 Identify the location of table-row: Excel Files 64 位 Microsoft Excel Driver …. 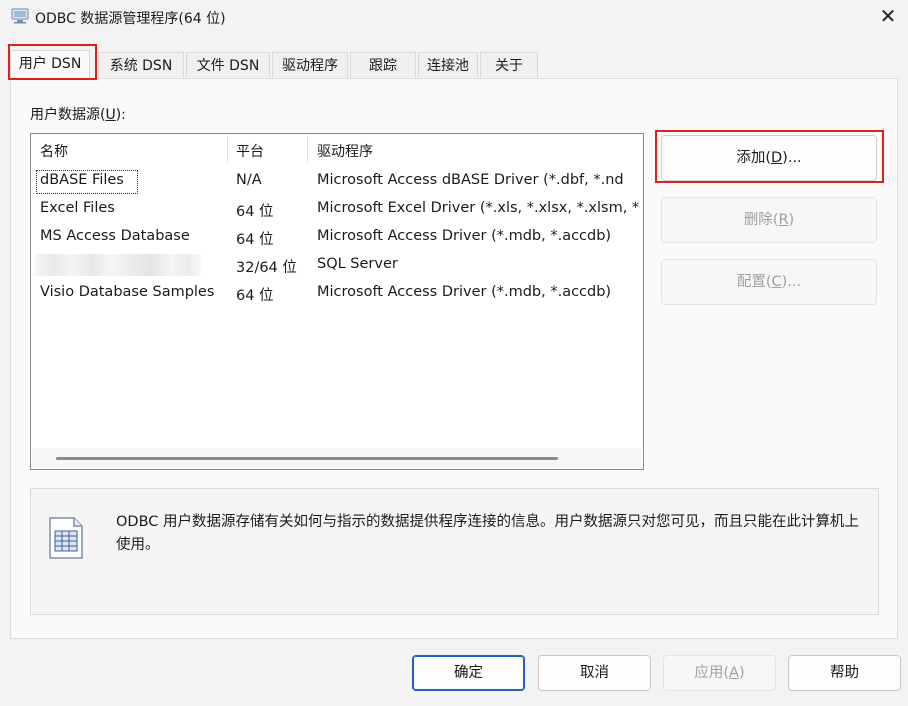
(337, 210).